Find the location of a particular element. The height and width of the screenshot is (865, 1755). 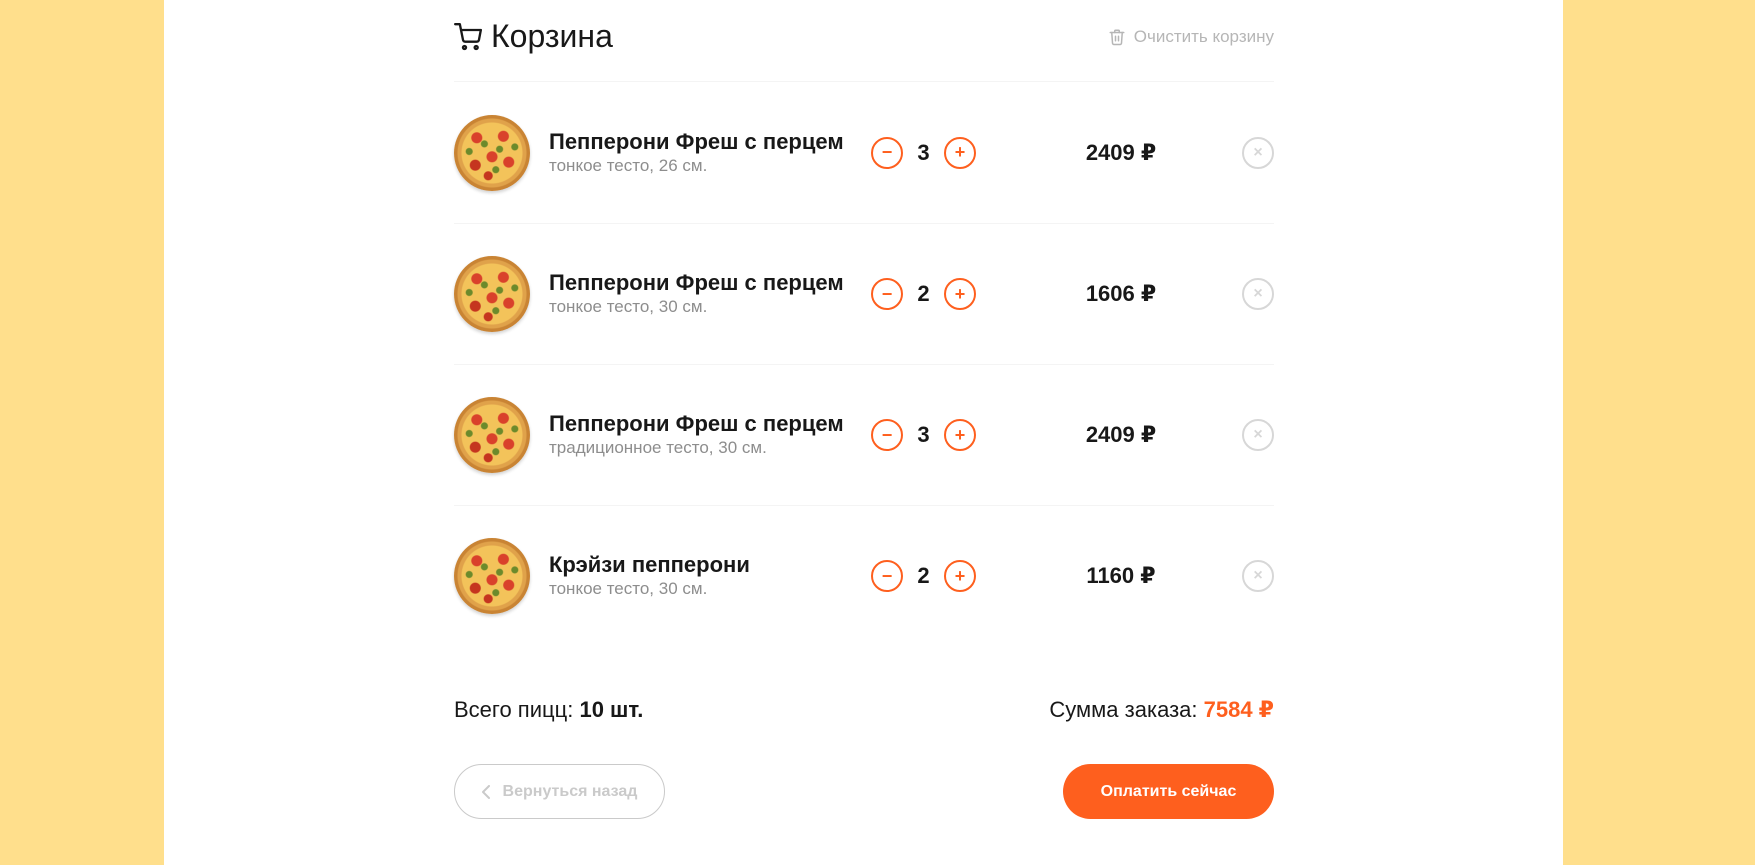

total-pizzas-value: 10 шт. is located at coordinates (611, 709).